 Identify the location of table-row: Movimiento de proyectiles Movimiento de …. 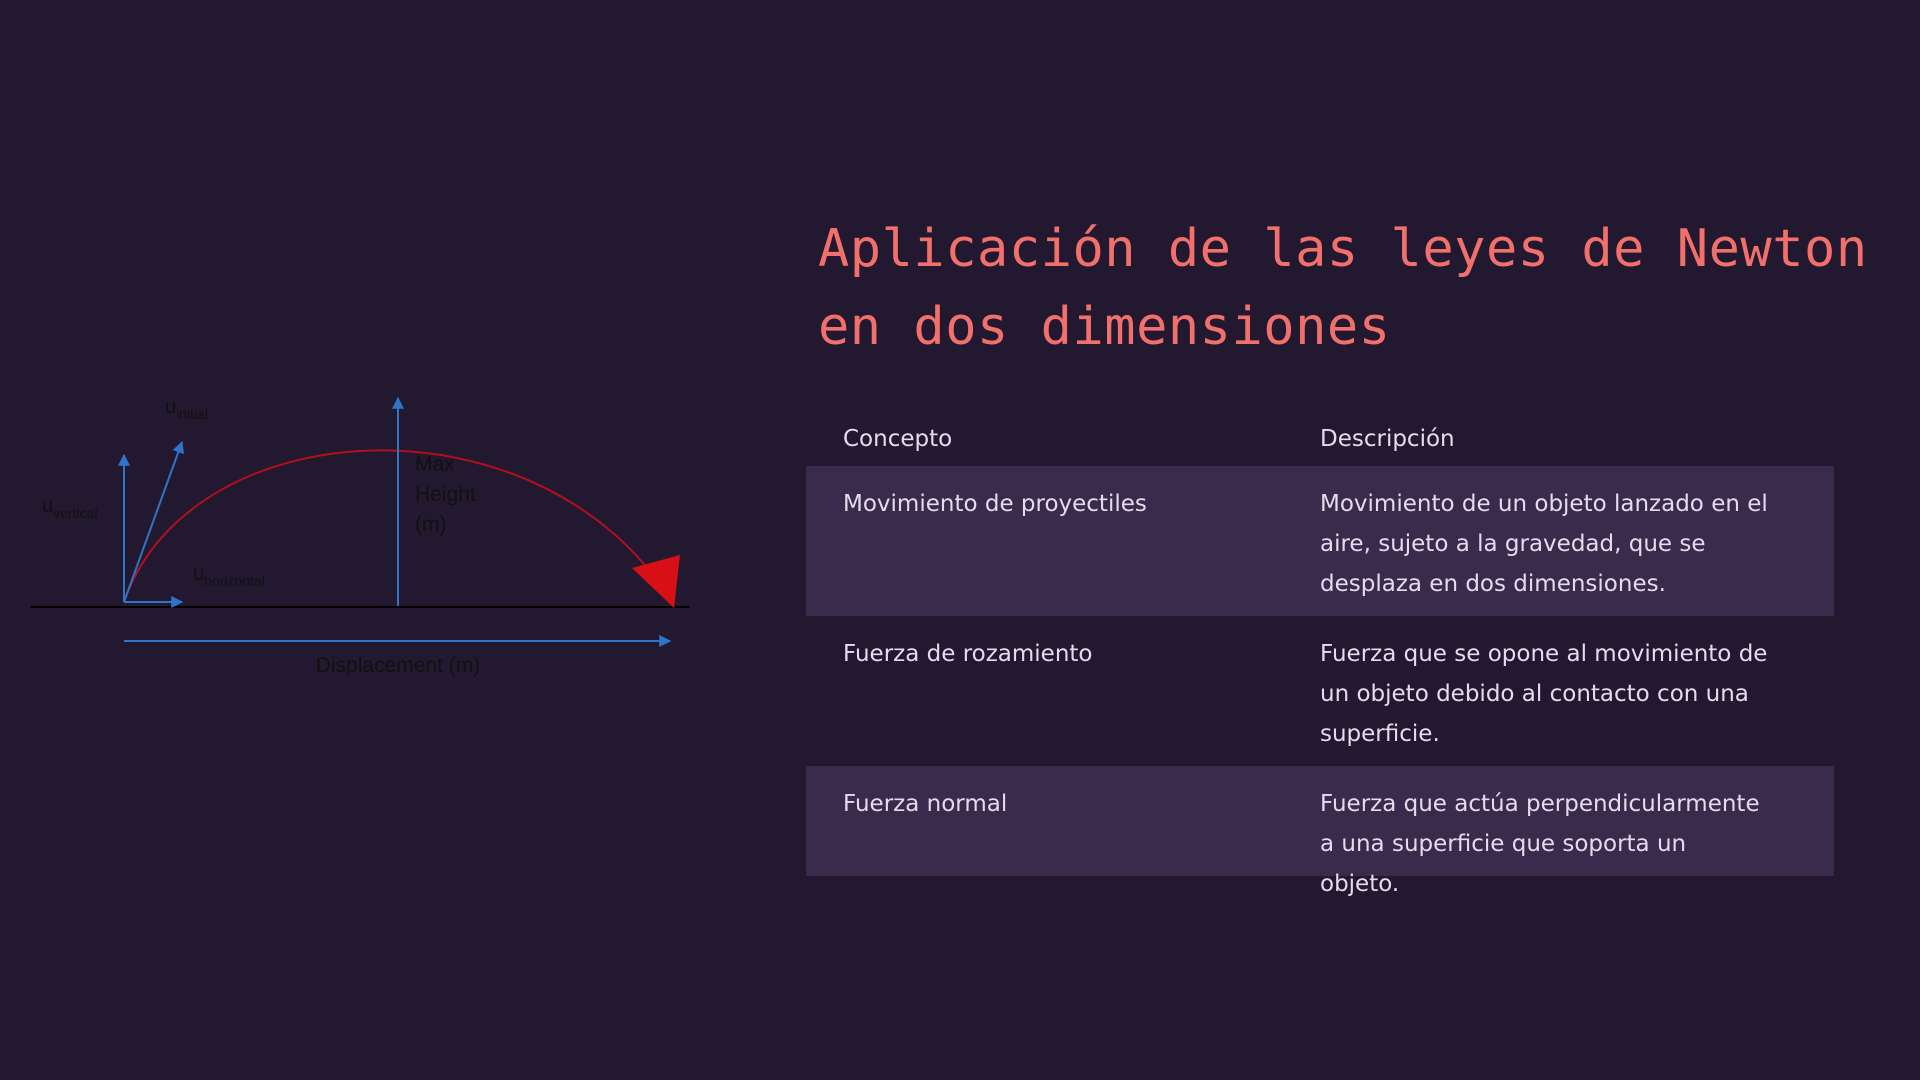
(1320, 541).